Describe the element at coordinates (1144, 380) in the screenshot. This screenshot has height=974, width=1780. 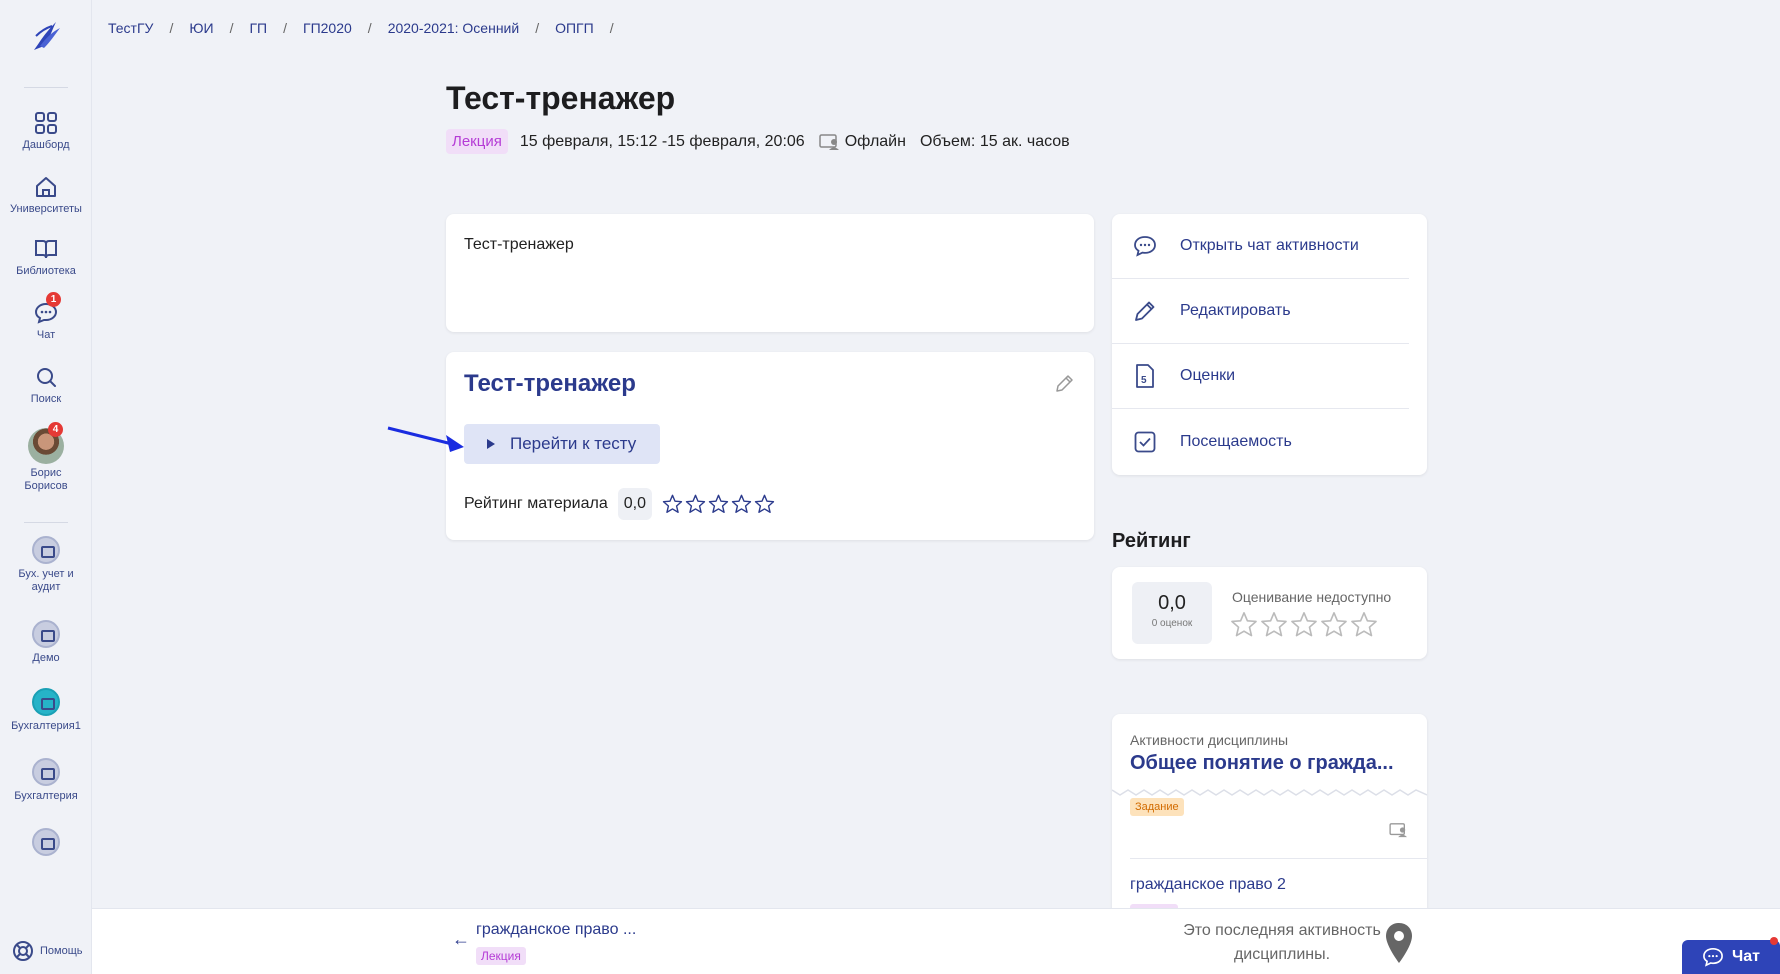
I see `svg-text: 5` at that location.